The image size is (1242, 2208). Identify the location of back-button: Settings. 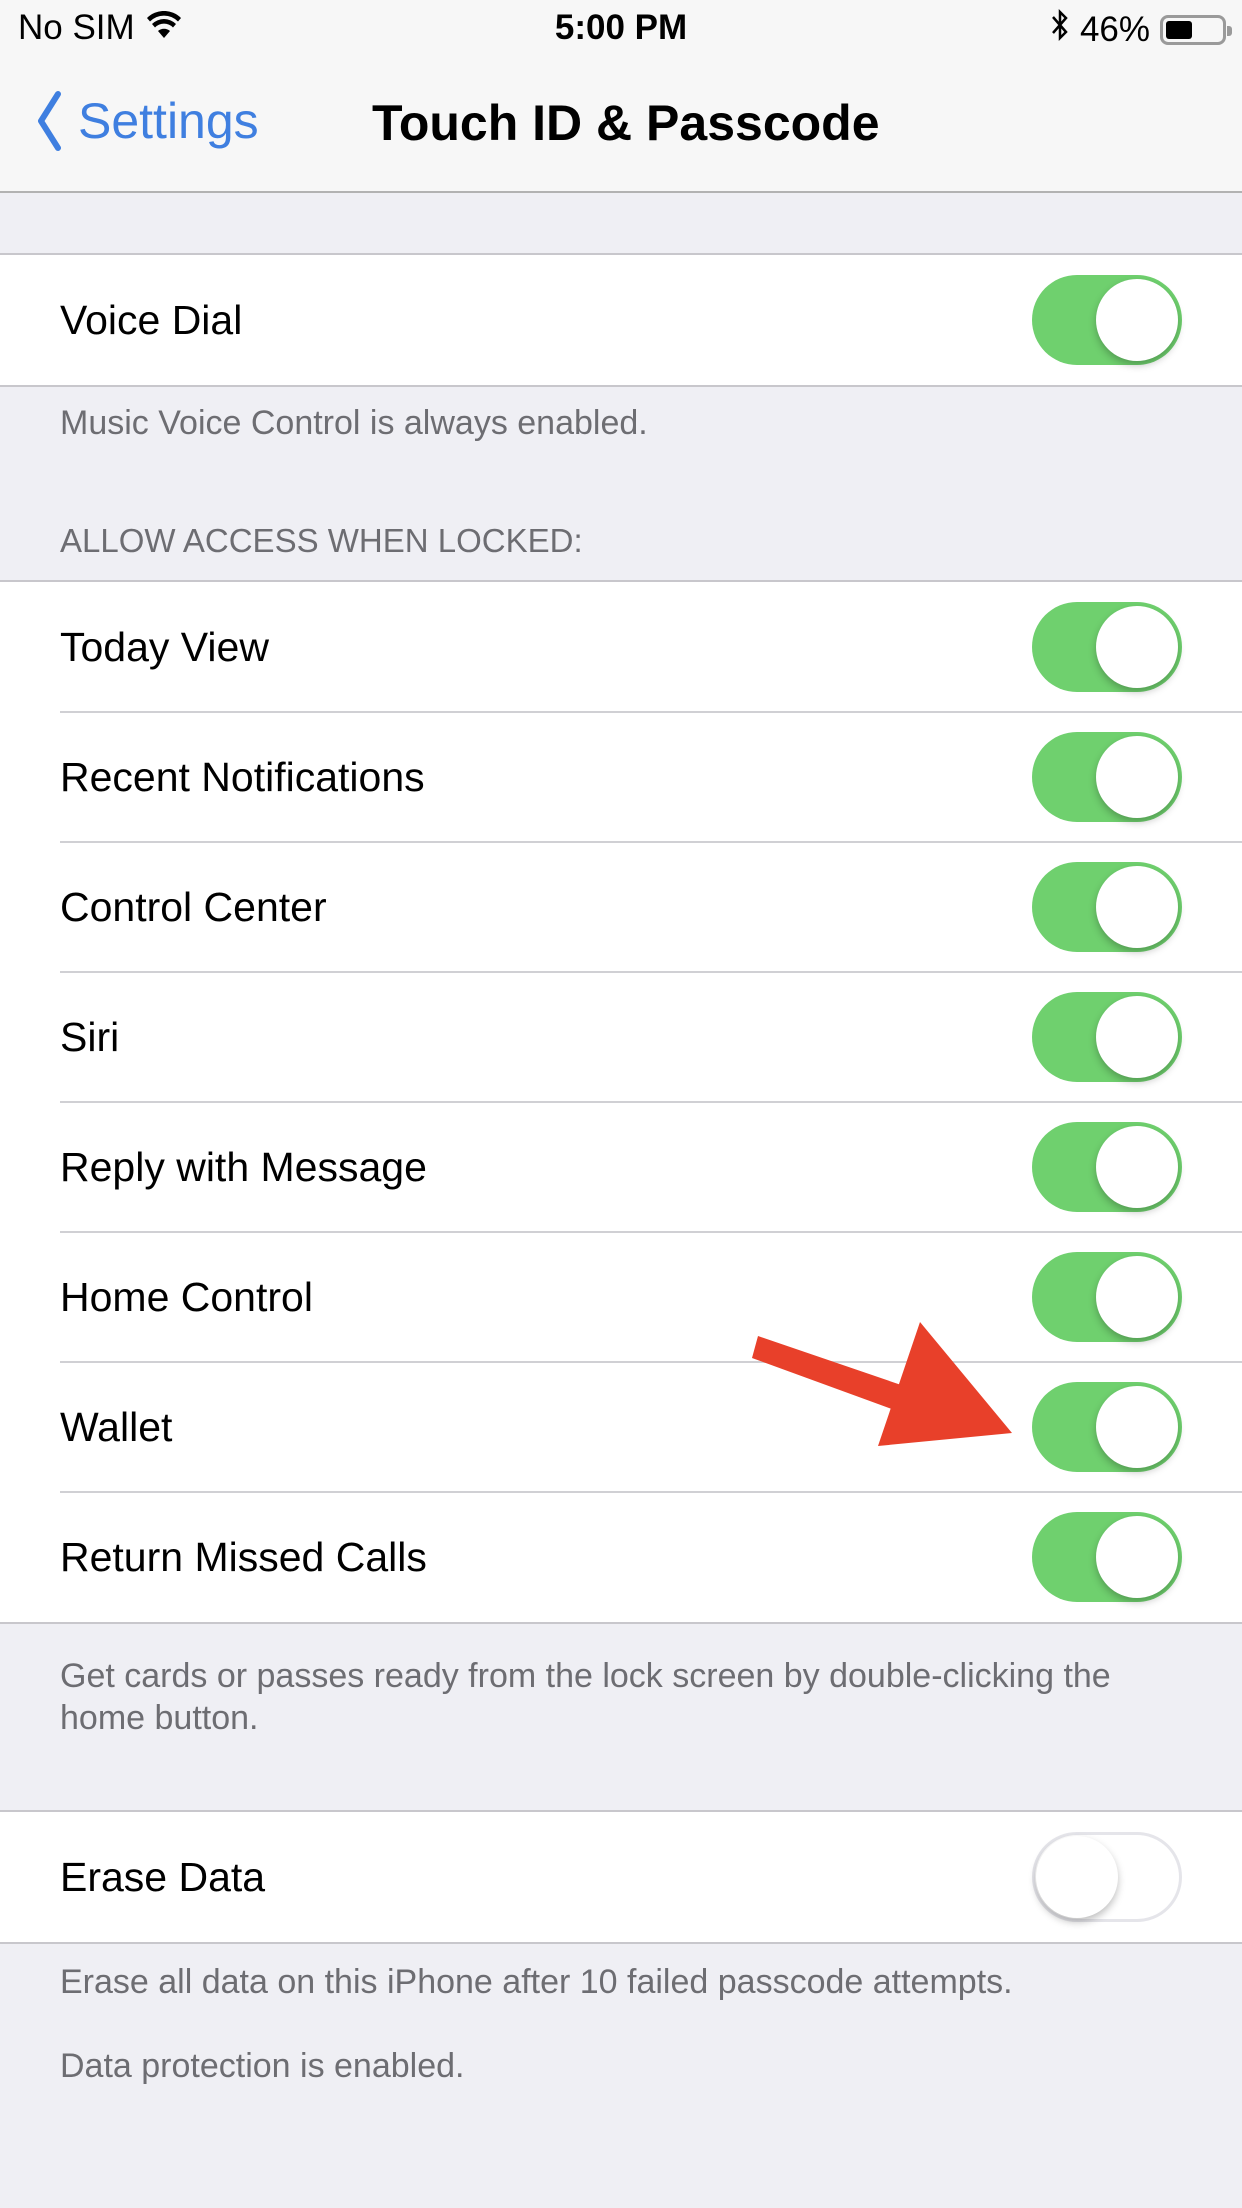
(147, 121).